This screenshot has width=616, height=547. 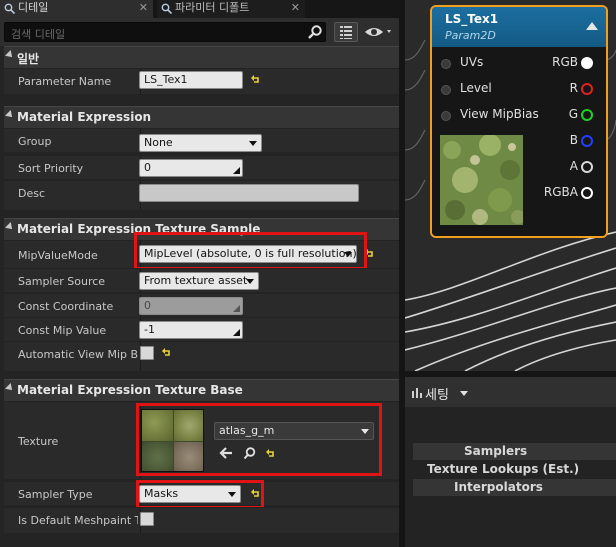 I want to click on parameter-name-label: Parameter Name, so click(x=65, y=81).